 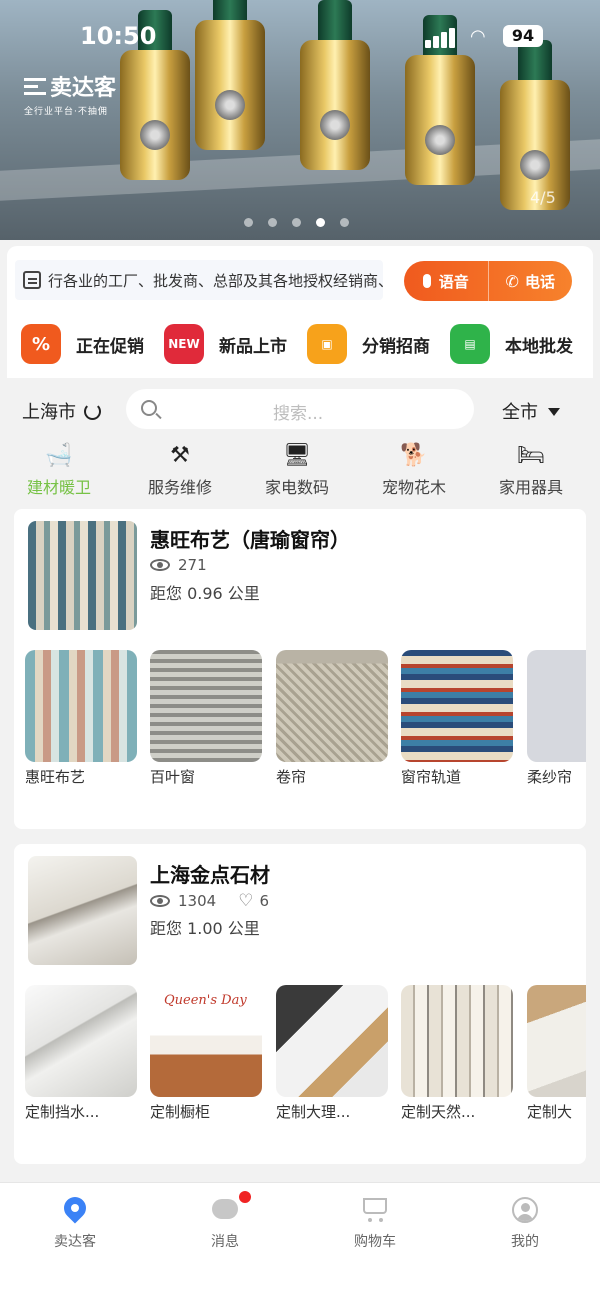 What do you see at coordinates (320, 222) in the screenshot?
I see `carousel-dot-active` at bounding box center [320, 222].